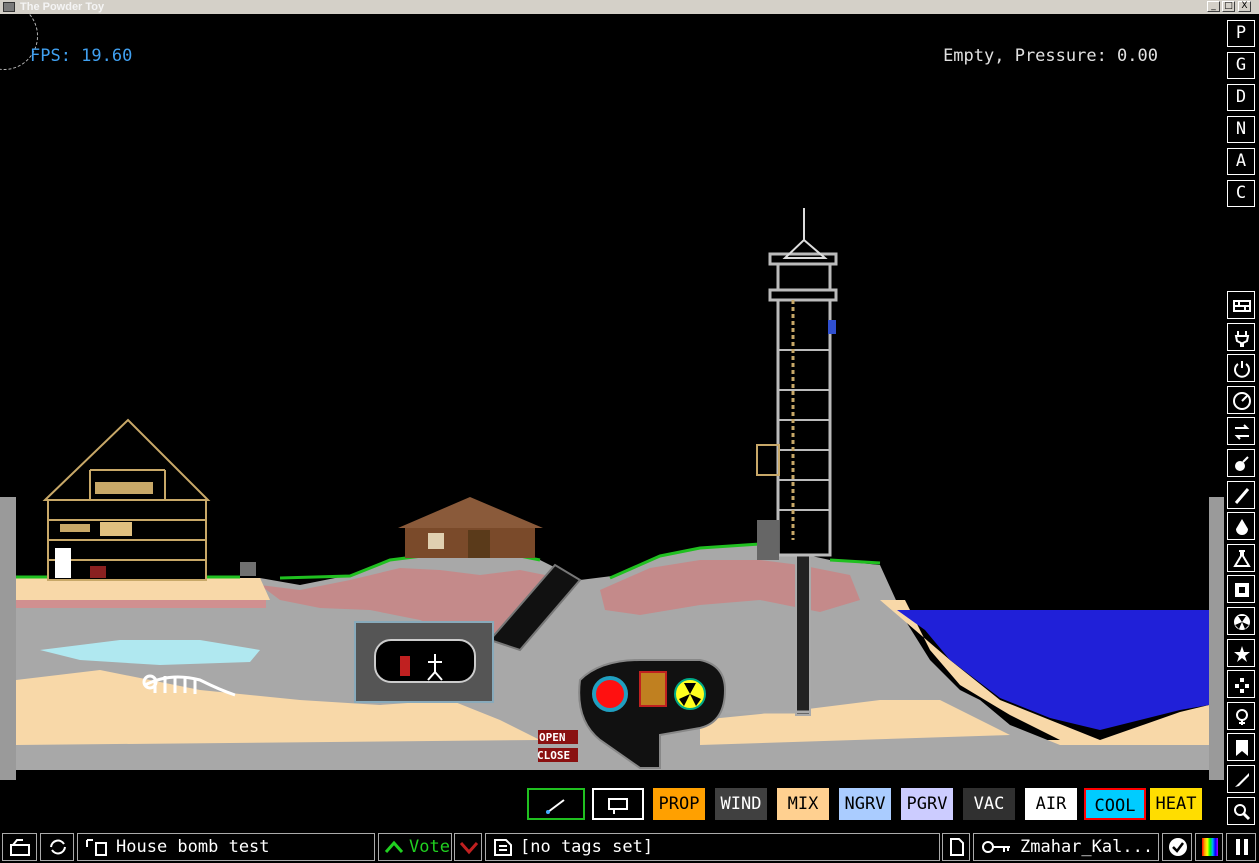 The height and width of the screenshot is (863, 1259). I want to click on tool-cool-button: COOL, so click(1115, 804).